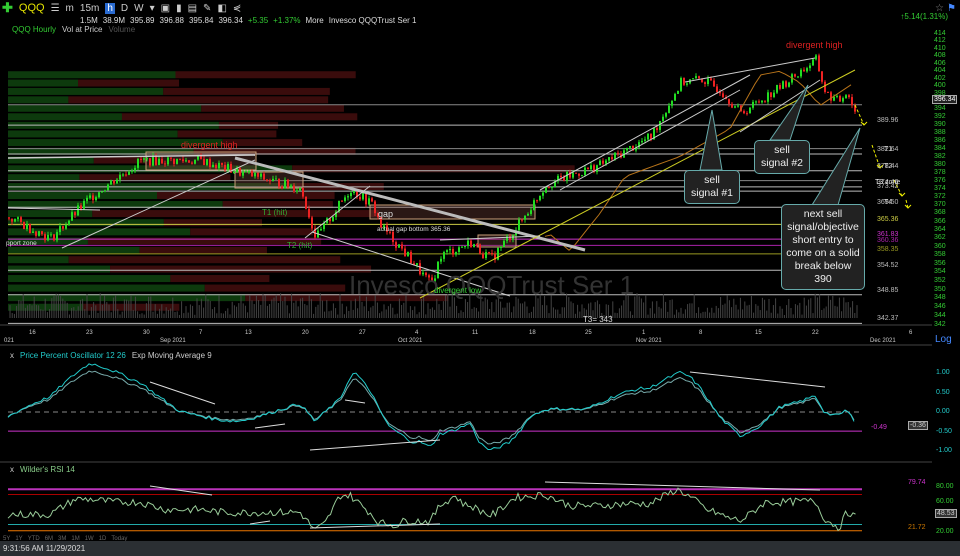 Image resolution: width=960 pixels, height=556 pixels. I want to click on price-tick: 388, so click(940, 132).